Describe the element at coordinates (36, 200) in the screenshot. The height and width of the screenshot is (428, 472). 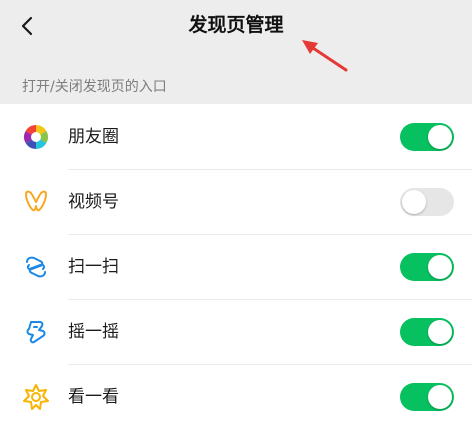
I see `channels-icon` at that location.